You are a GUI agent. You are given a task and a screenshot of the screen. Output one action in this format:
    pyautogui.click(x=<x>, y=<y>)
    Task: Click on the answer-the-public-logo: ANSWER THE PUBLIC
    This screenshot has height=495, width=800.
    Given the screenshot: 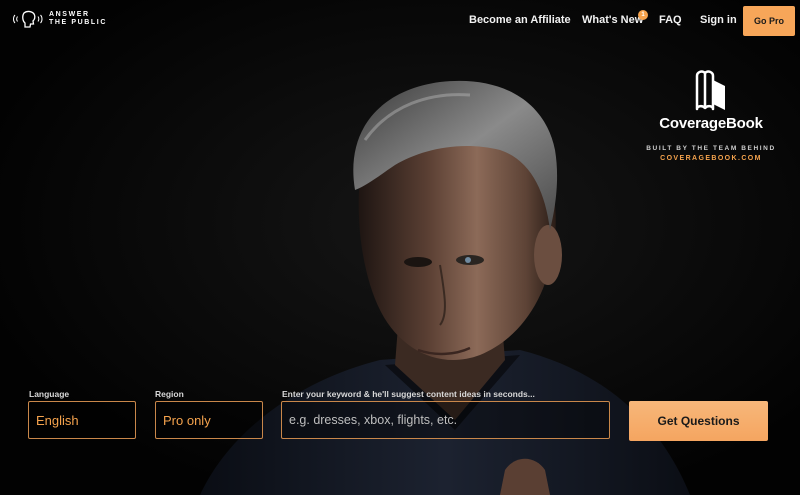 What is the action you would take?
    pyautogui.click(x=59, y=19)
    